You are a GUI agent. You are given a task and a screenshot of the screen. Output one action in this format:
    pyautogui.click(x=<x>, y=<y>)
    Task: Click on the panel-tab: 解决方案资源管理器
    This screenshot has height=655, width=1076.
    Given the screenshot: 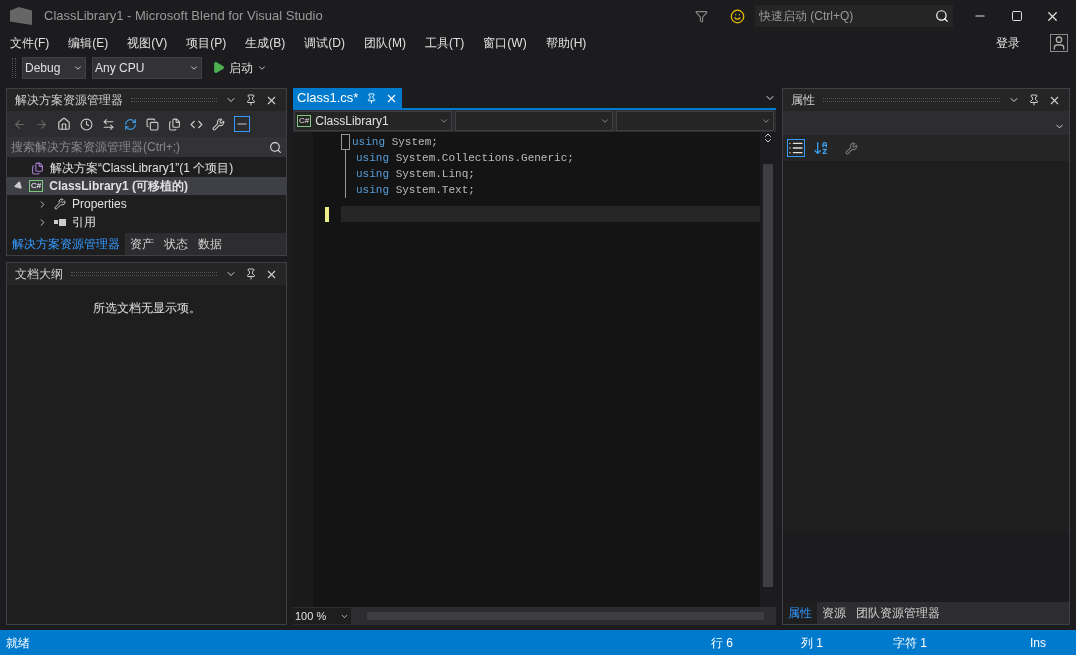 What is the action you would take?
    pyautogui.click(x=66, y=244)
    